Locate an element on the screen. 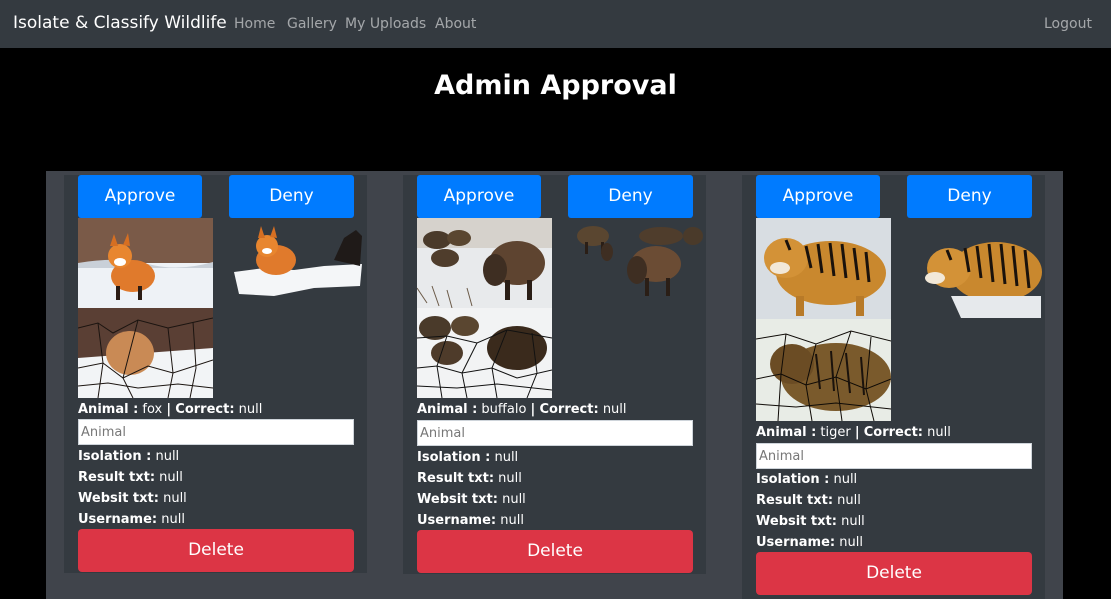  nav-logout: Logout is located at coordinates (1068, 24).